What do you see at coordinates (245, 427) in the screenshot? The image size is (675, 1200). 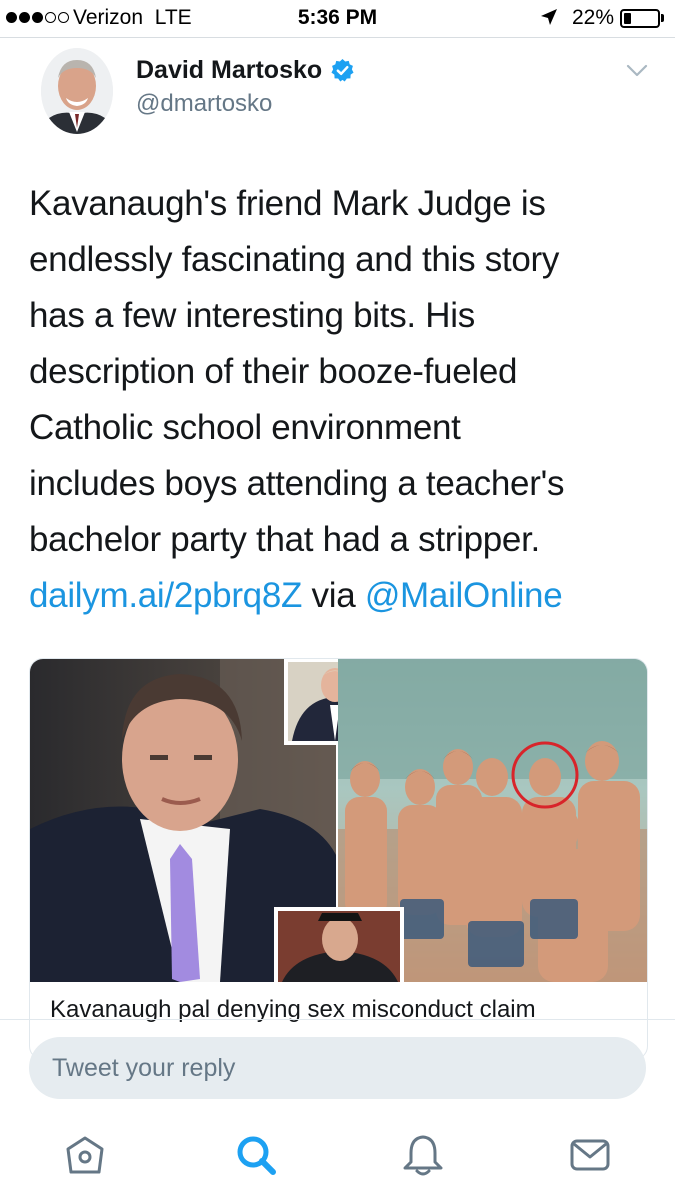 I see `tweet-text-line: Catholic school environment` at bounding box center [245, 427].